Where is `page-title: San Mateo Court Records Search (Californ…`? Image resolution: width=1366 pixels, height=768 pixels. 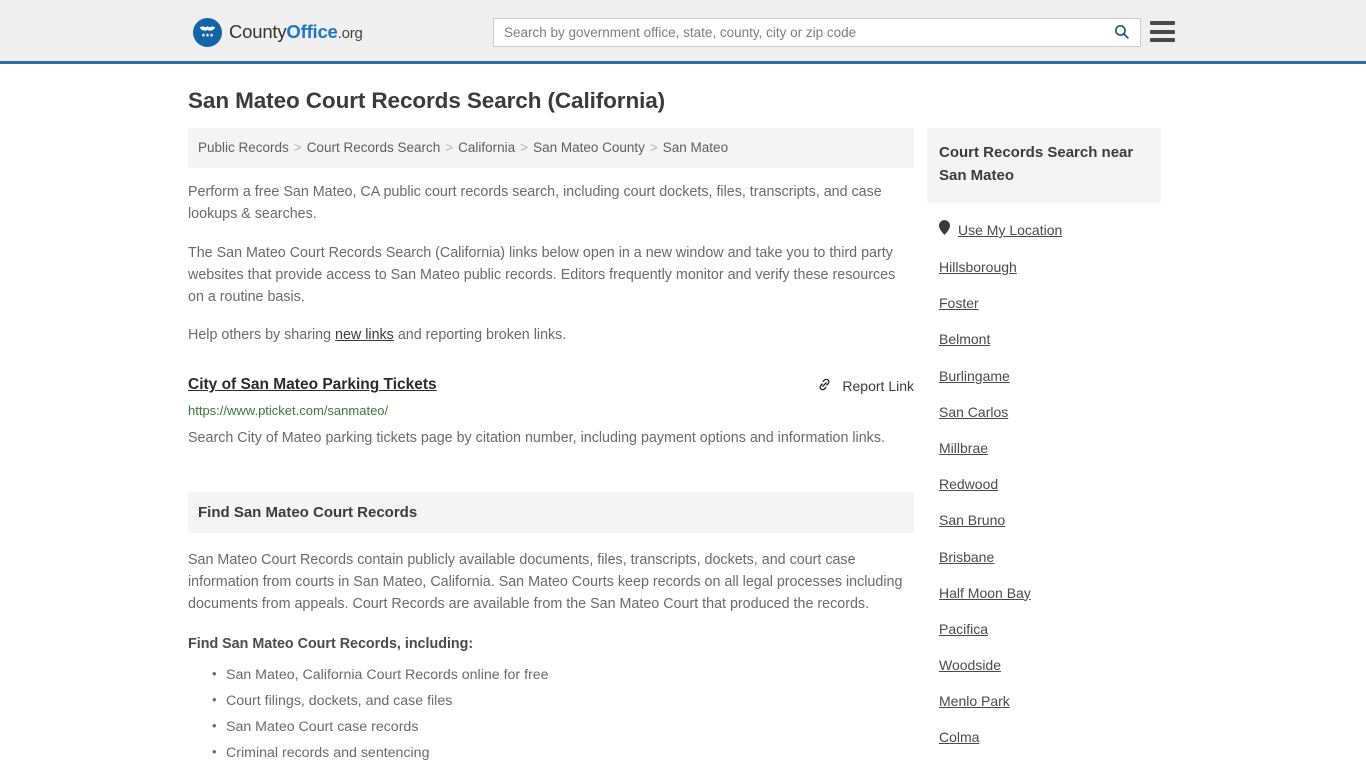 page-title: San Mateo Court Records Search (Californ… is located at coordinates (427, 100).